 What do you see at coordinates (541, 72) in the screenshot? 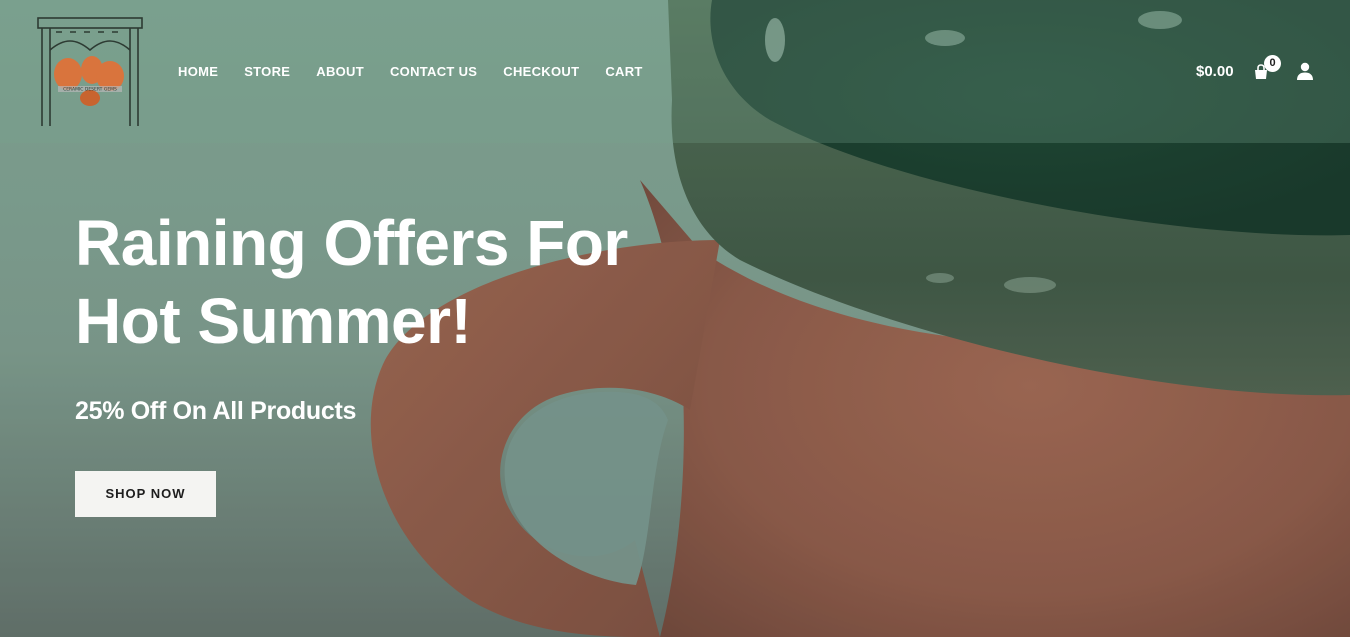
I see `nav-checkout: CHECKOUT` at bounding box center [541, 72].